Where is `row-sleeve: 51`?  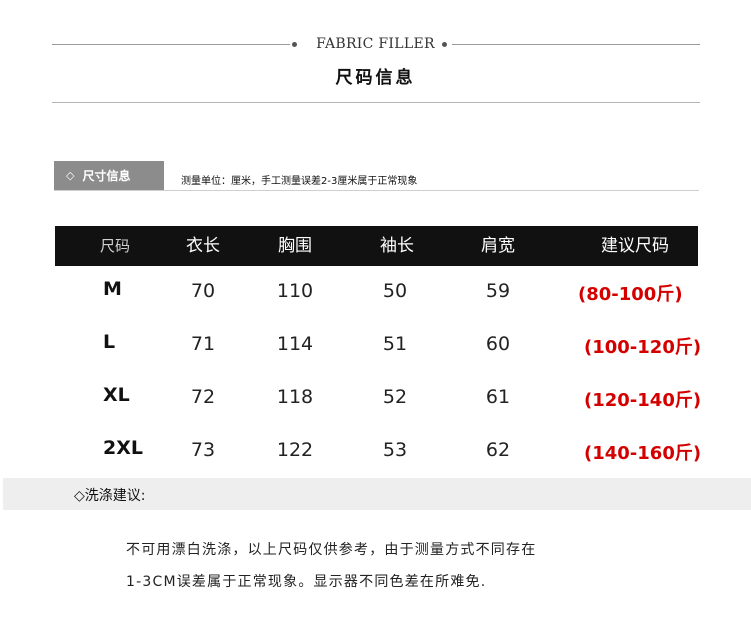 row-sleeve: 51 is located at coordinates (395, 344).